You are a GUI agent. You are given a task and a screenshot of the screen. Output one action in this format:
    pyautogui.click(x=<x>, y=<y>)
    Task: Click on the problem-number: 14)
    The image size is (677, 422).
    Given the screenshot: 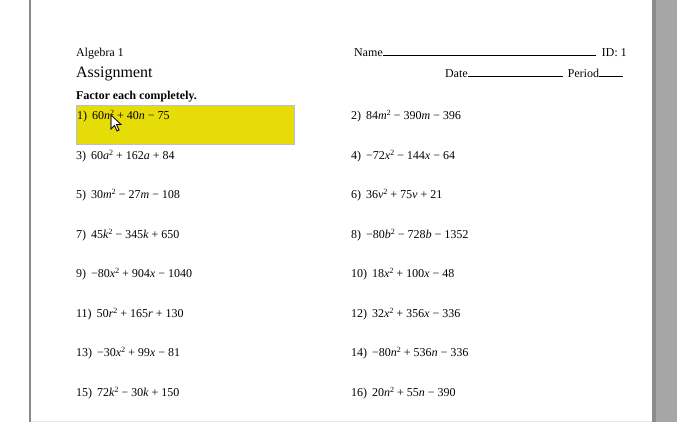 What is the action you would take?
    pyautogui.click(x=359, y=352)
    